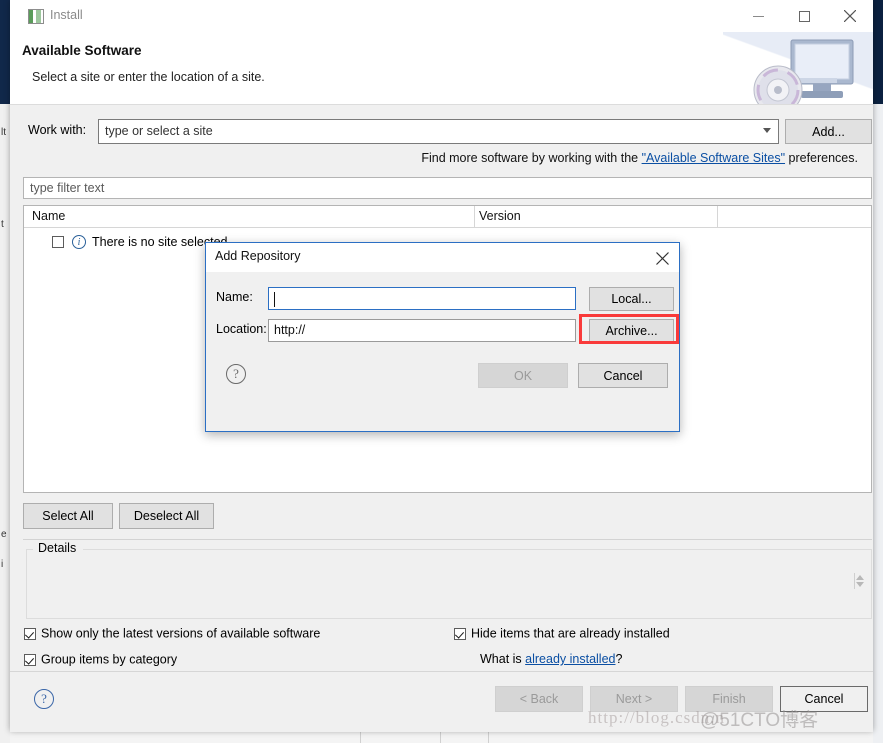  What do you see at coordinates (619, 659) in the screenshot?
I see `what-is-suffix: ?` at bounding box center [619, 659].